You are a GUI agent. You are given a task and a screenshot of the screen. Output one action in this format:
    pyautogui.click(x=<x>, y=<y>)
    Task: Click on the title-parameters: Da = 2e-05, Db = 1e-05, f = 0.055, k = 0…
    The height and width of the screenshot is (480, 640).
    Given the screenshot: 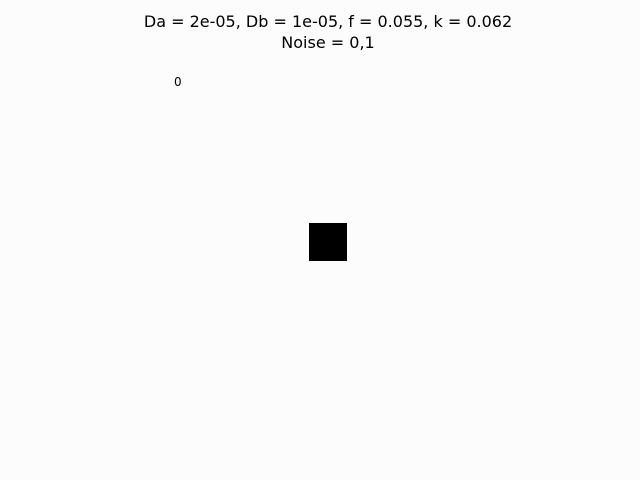 What is the action you would take?
    pyautogui.click(x=328, y=21)
    